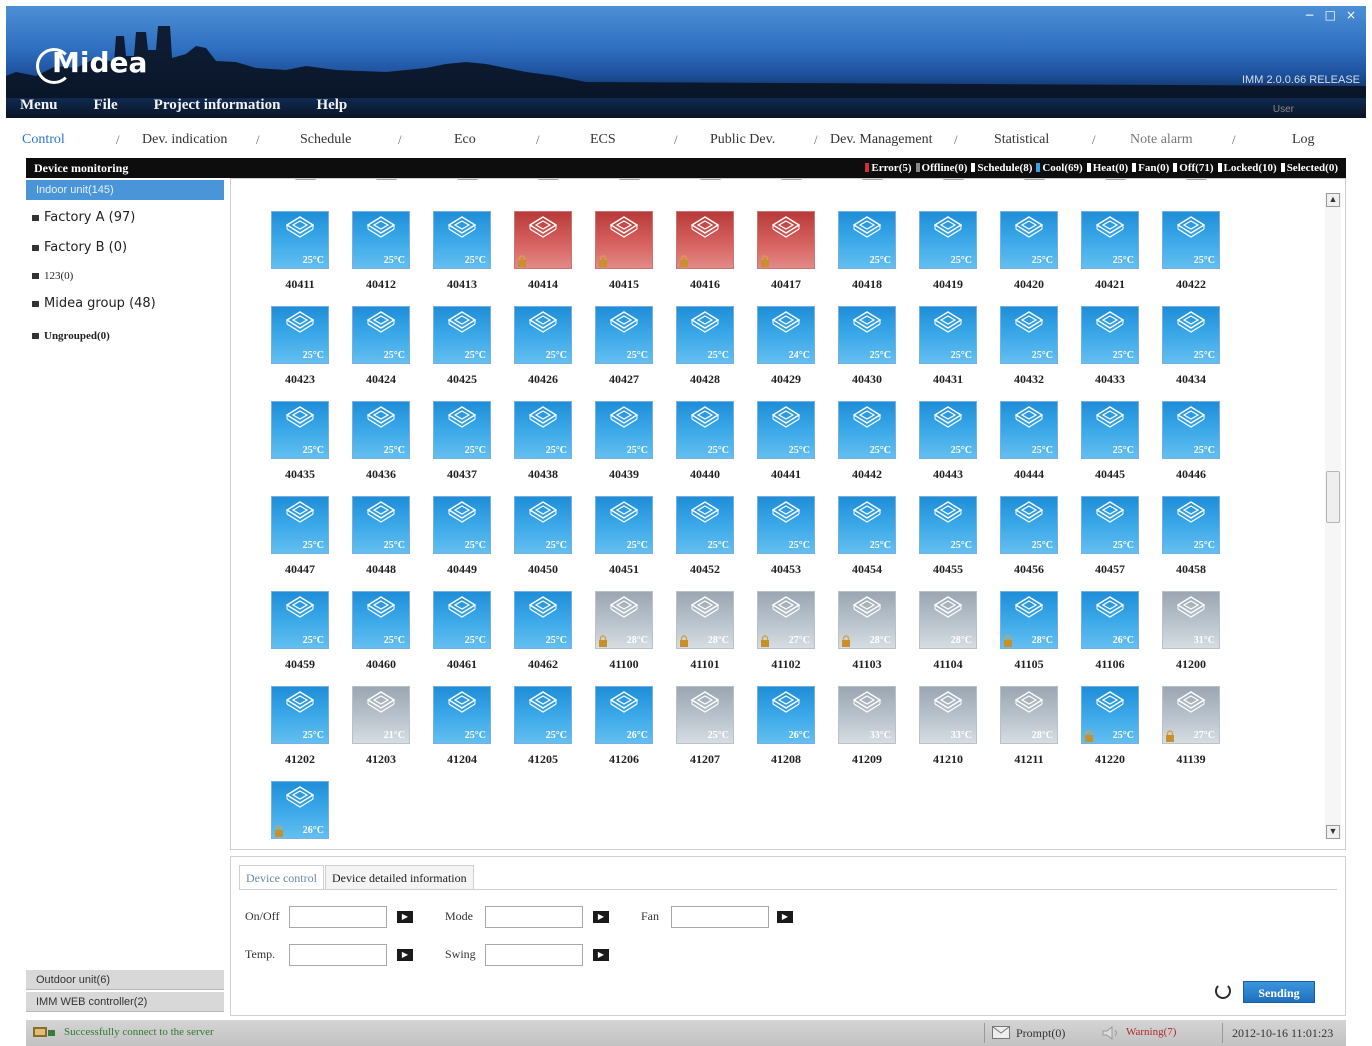 This screenshot has width=1372, height=1046. Describe the element at coordinates (399, 877) in the screenshot. I see `tab-device-detailed-information: Device detailed information` at that location.